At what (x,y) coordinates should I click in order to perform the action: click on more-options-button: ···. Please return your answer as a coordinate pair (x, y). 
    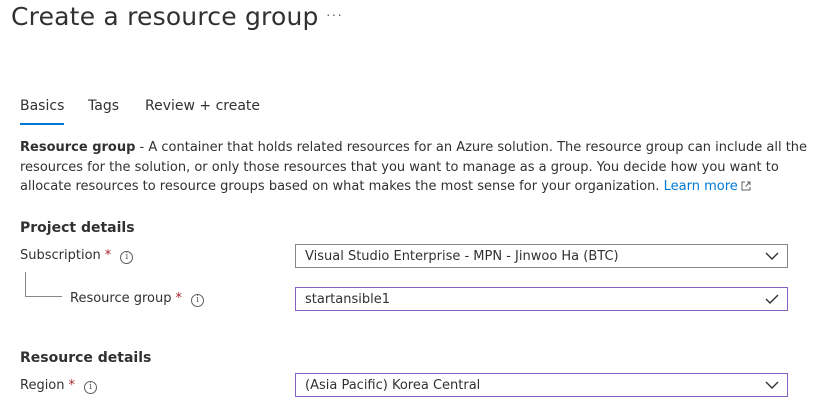
    Looking at the image, I should click on (334, 14).